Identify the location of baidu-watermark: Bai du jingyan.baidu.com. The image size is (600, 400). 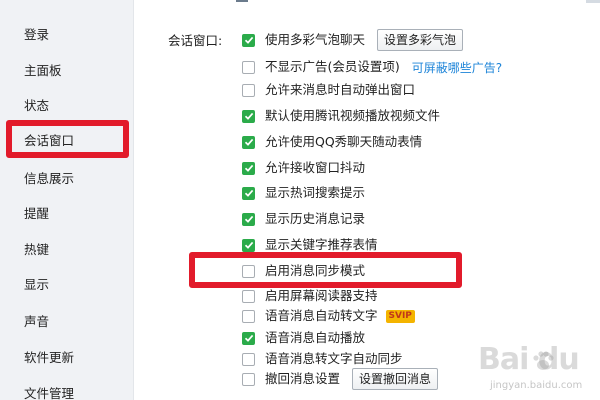
(531, 370).